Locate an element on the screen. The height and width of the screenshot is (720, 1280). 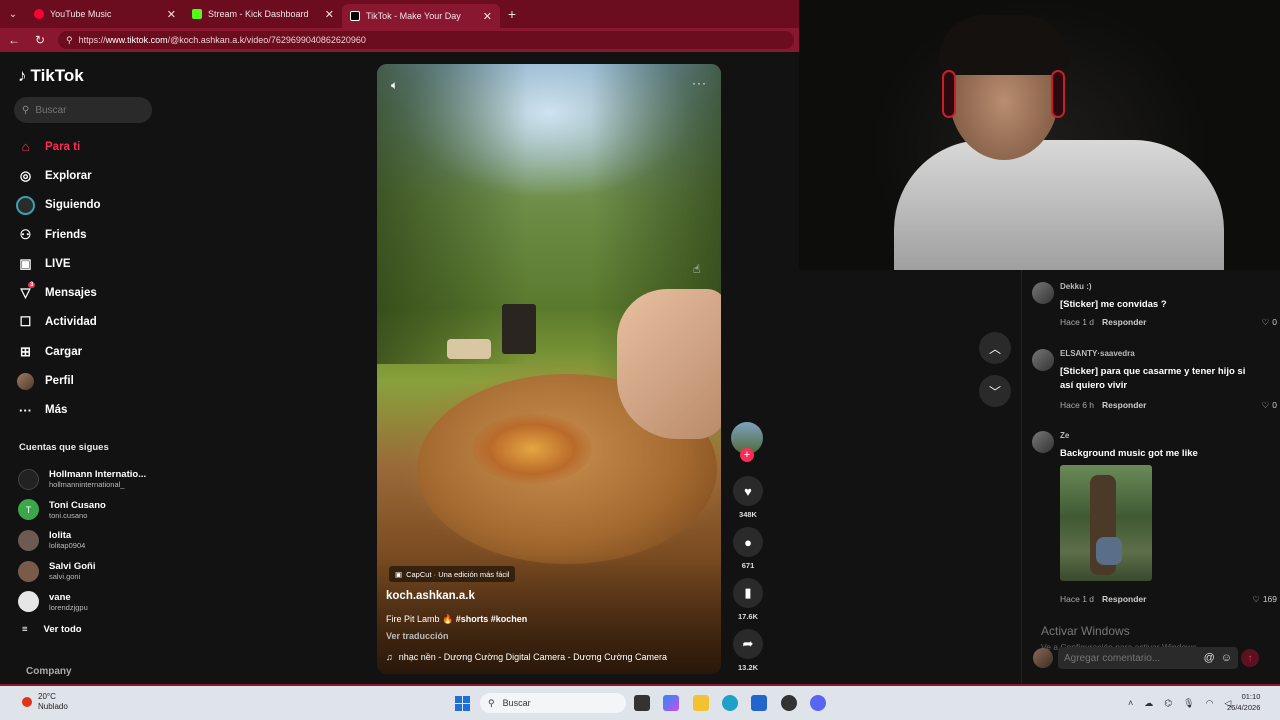
follow-plus-icon: + is located at coordinates (747, 455).